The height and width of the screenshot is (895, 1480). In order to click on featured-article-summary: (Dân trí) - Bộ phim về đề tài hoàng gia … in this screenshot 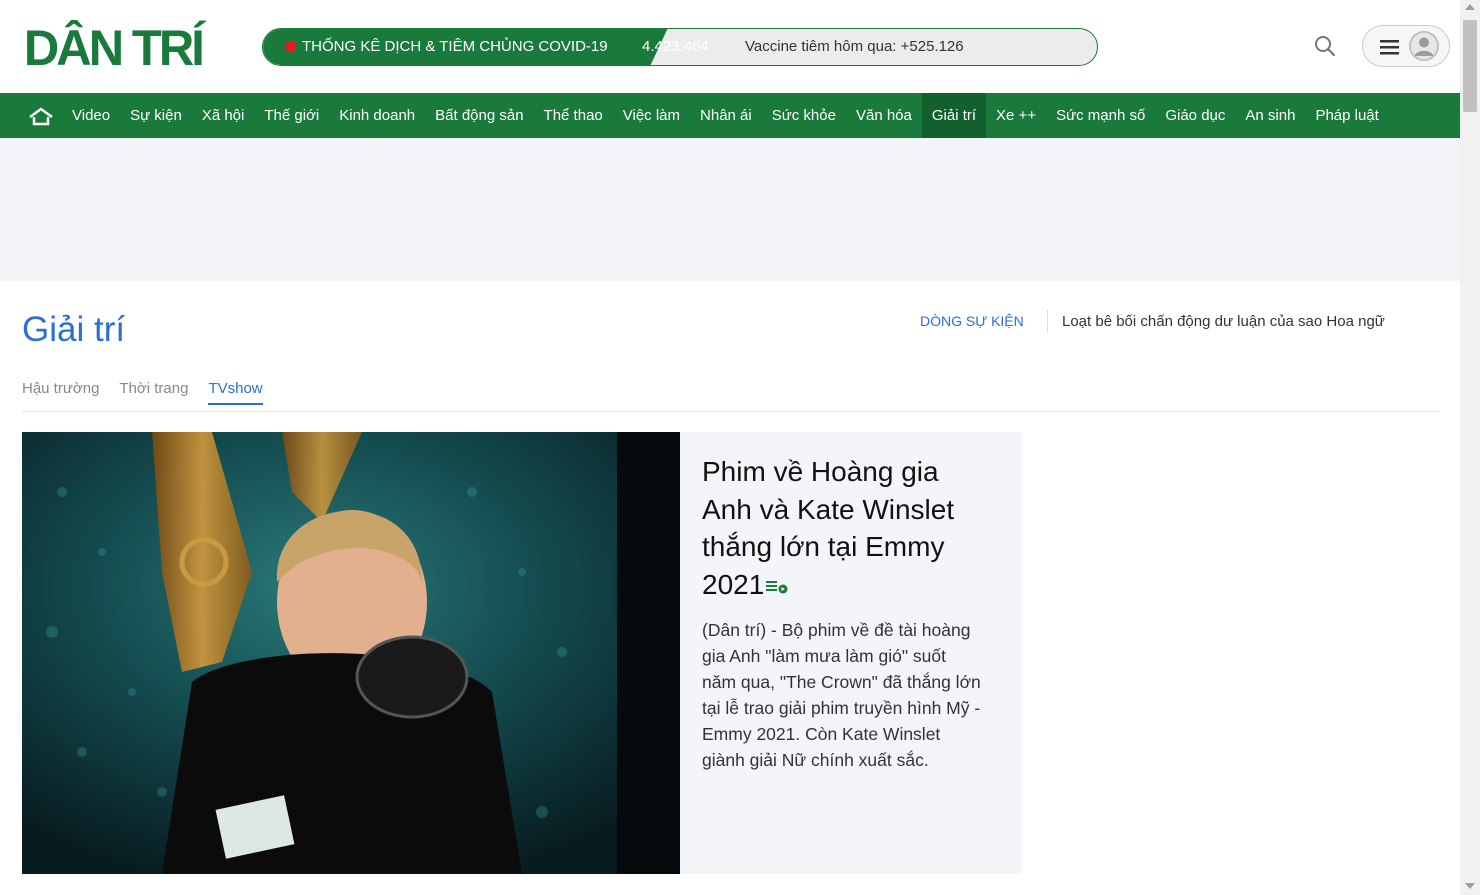, I will do `click(853, 695)`.